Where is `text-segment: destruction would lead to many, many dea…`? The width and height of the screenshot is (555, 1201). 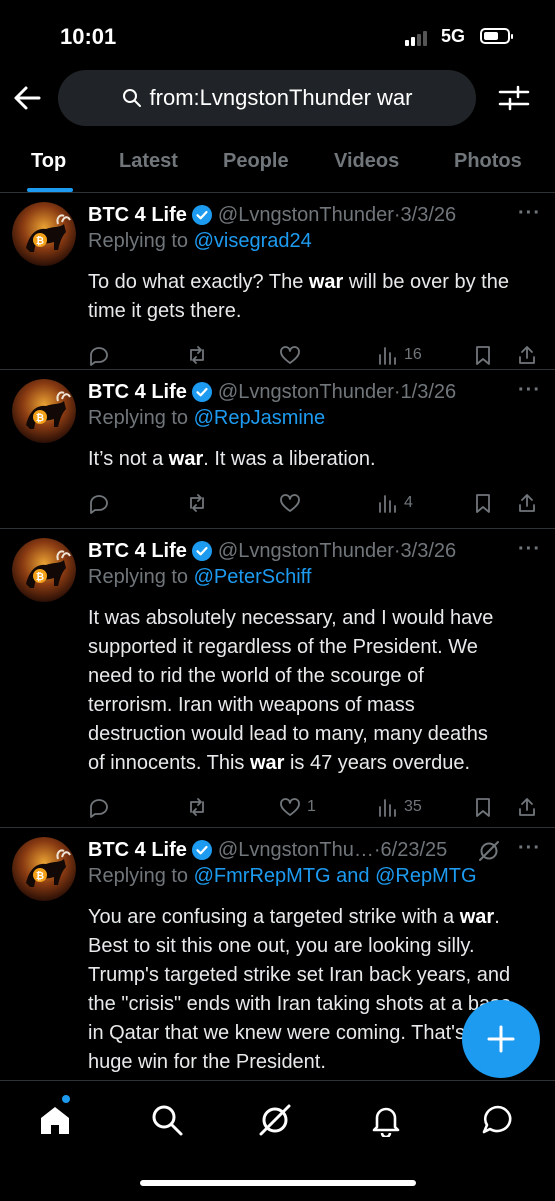
text-segment: destruction would lead to many, many dea… is located at coordinates (288, 734).